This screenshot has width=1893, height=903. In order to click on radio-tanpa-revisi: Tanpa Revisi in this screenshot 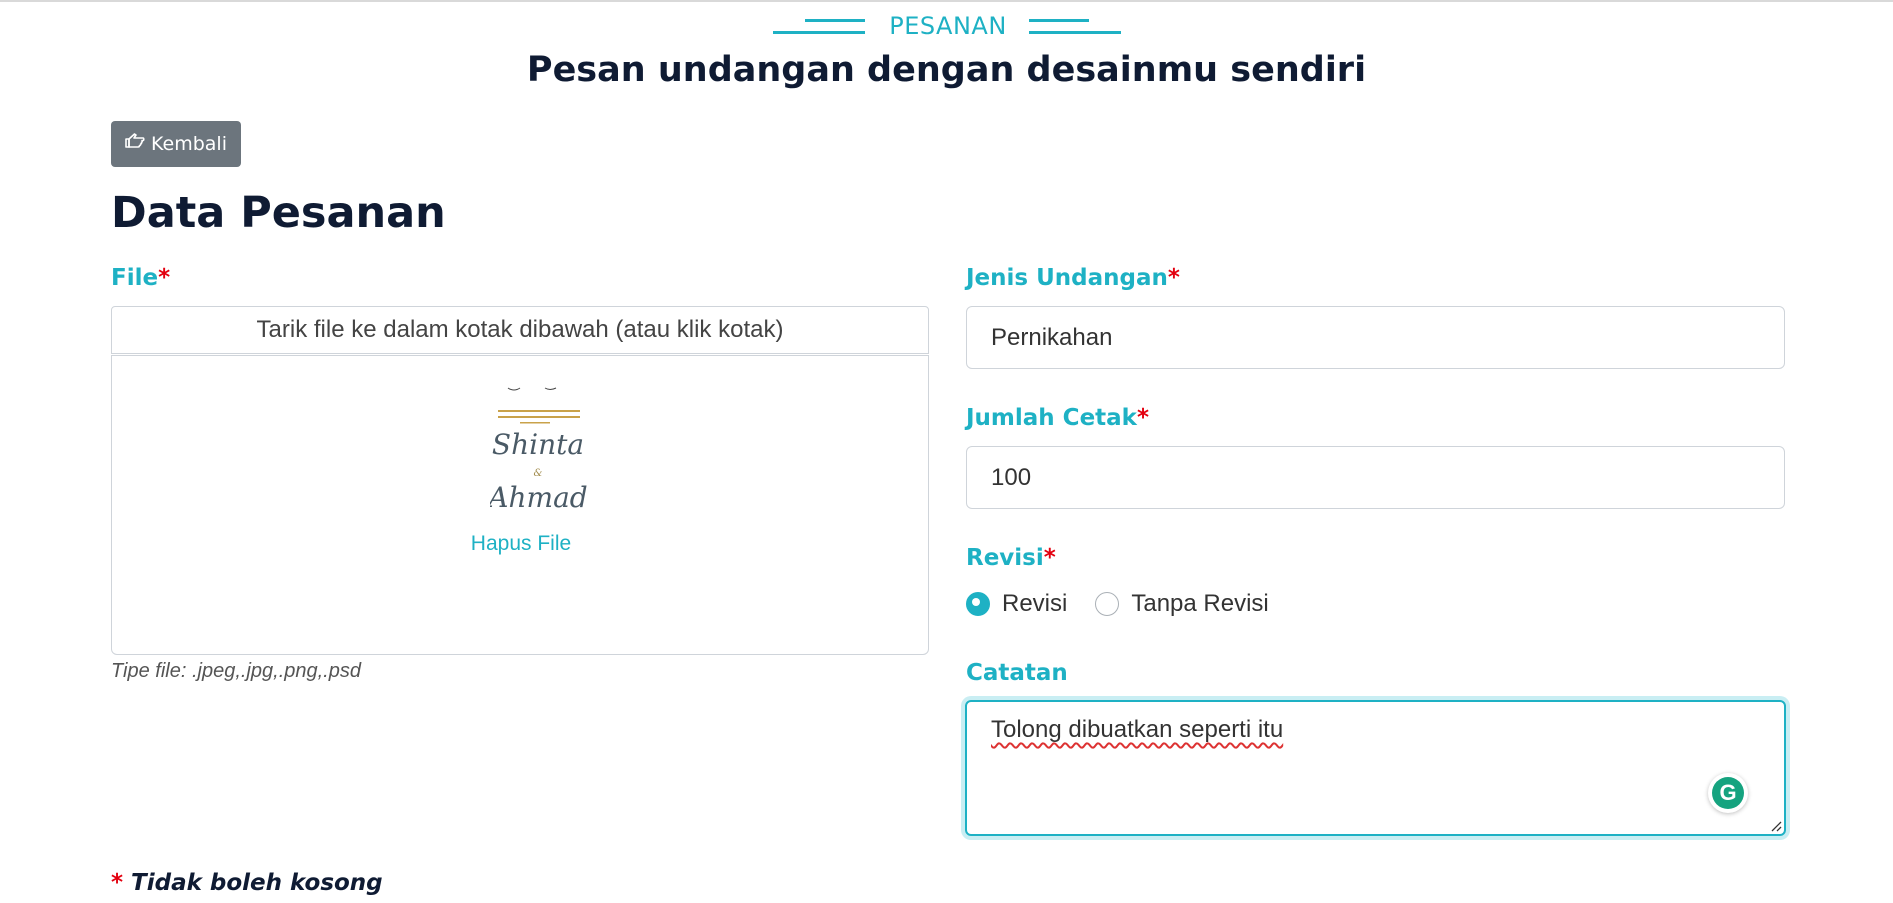, I will do `click(1182, 604)`.